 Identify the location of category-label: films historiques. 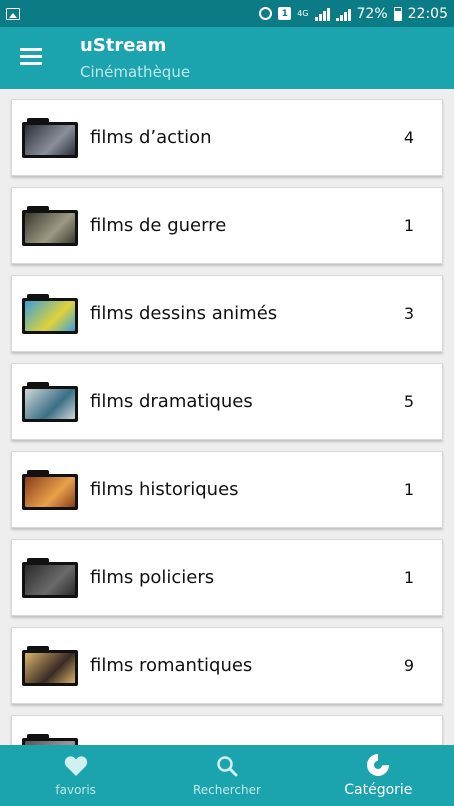
(164, 489).